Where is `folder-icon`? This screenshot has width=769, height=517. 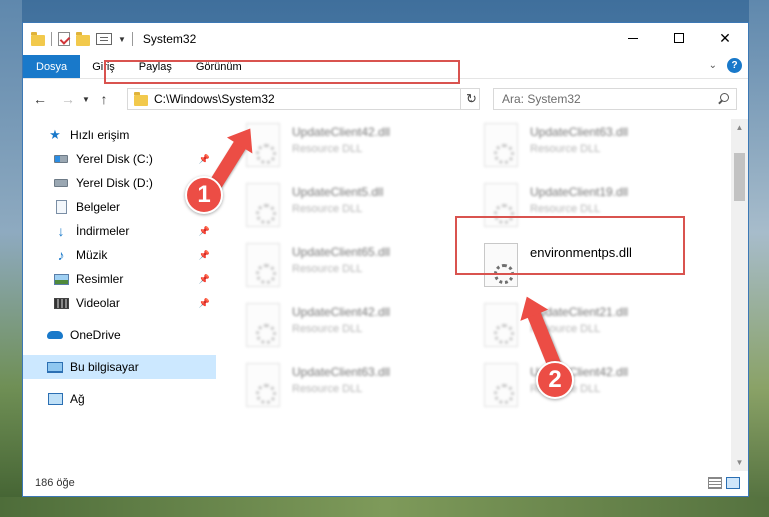
folder-icon is located at coordinates (38, 38).